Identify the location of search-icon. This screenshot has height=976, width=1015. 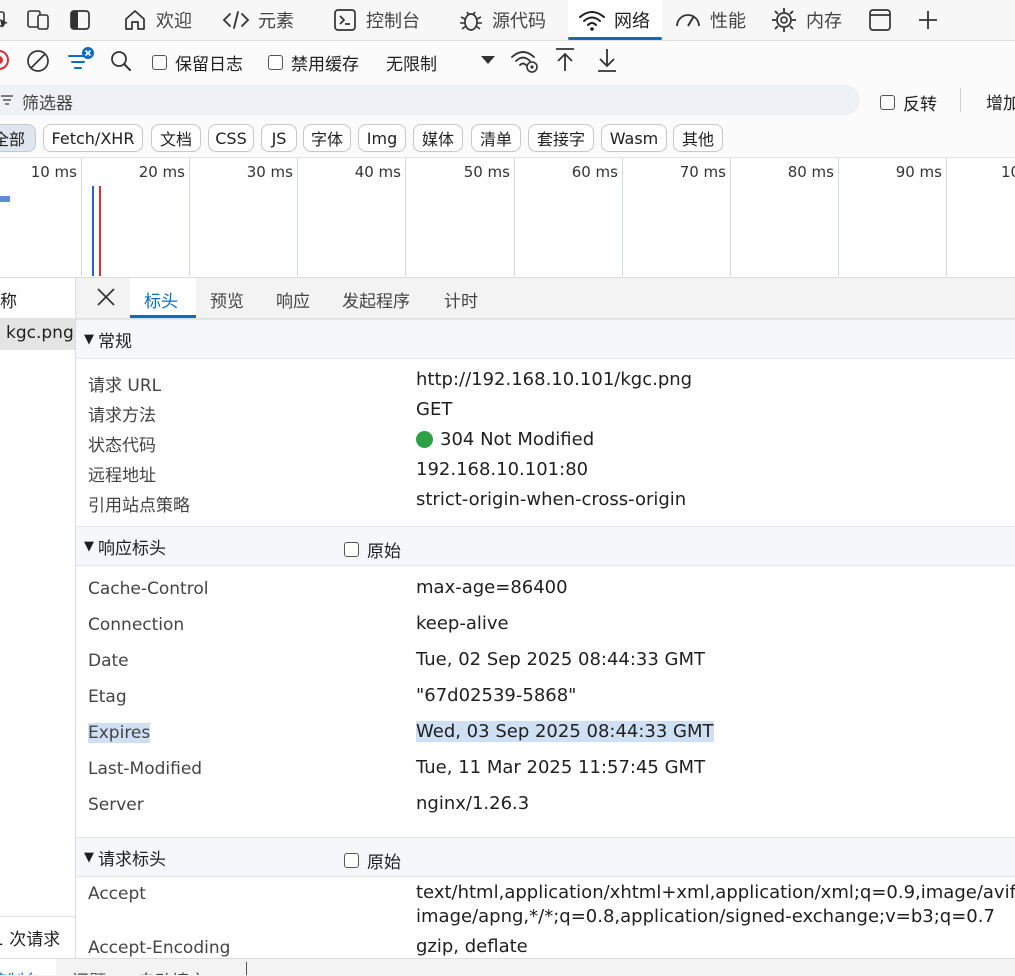
(121, 61).